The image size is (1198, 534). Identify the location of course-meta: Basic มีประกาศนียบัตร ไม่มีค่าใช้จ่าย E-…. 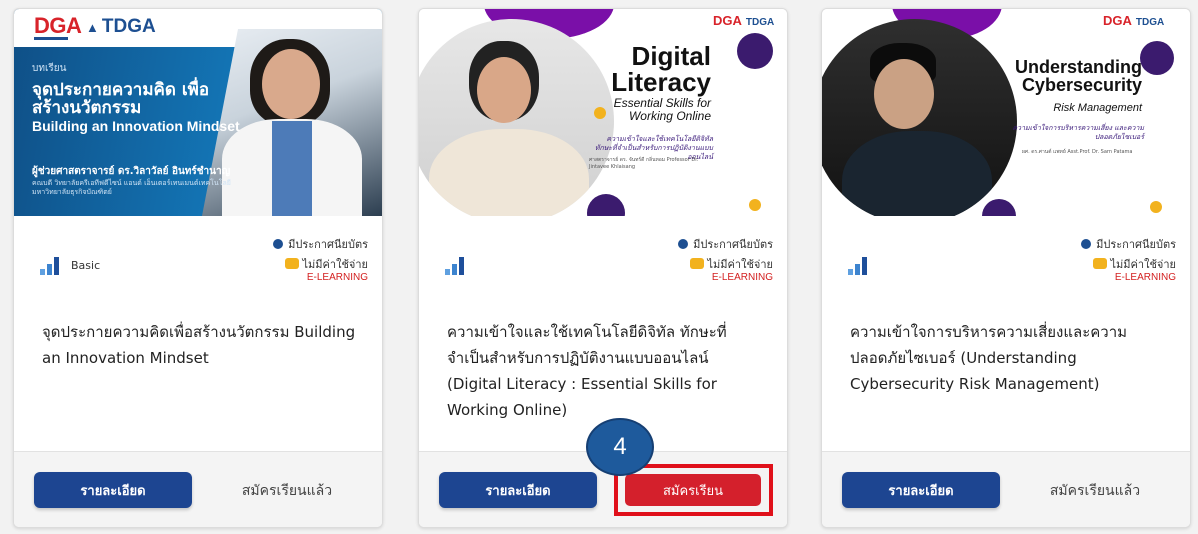
(198, 259).